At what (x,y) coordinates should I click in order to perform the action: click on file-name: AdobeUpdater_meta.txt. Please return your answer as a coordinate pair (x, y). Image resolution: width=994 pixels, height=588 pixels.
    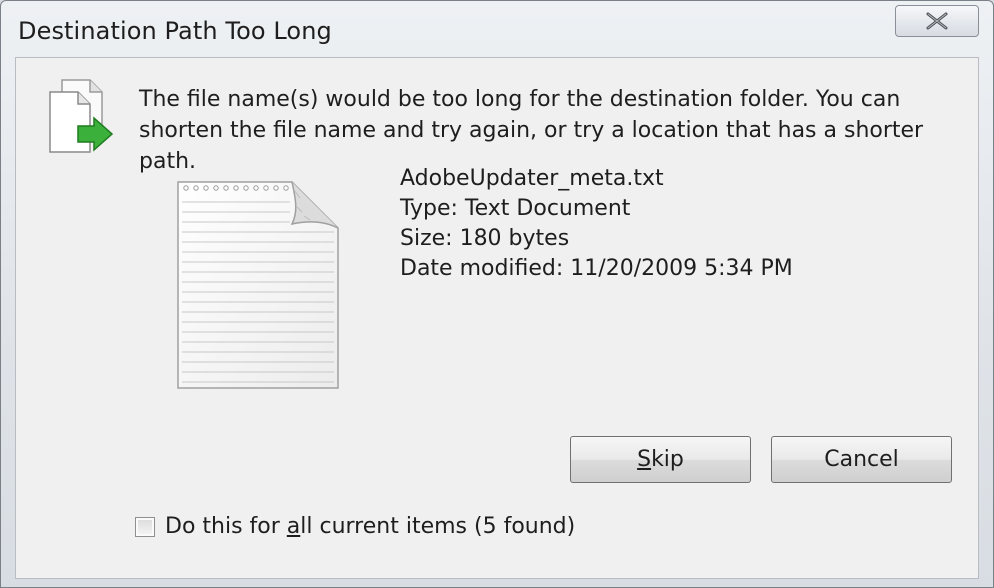
    Looking at the image, I should click on (532, 178).